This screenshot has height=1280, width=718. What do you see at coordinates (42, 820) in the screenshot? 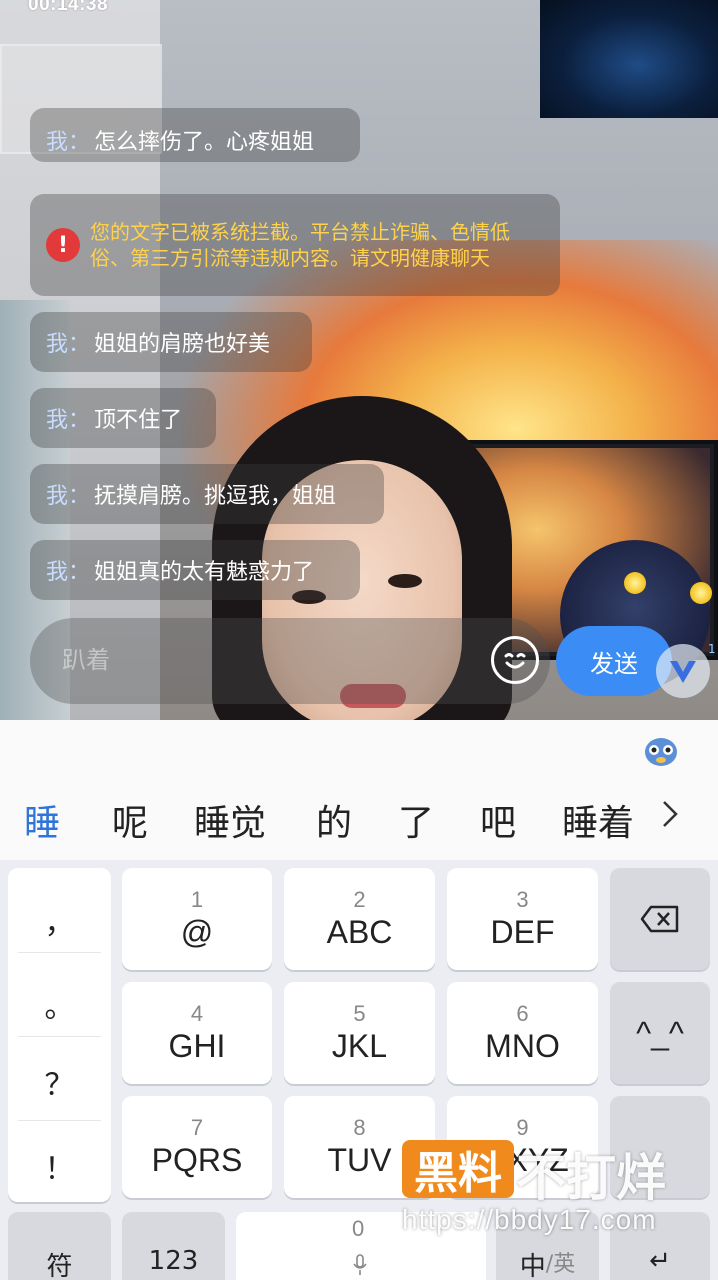
I see `candidate-word: 睡` at bounding box center [42, 820].